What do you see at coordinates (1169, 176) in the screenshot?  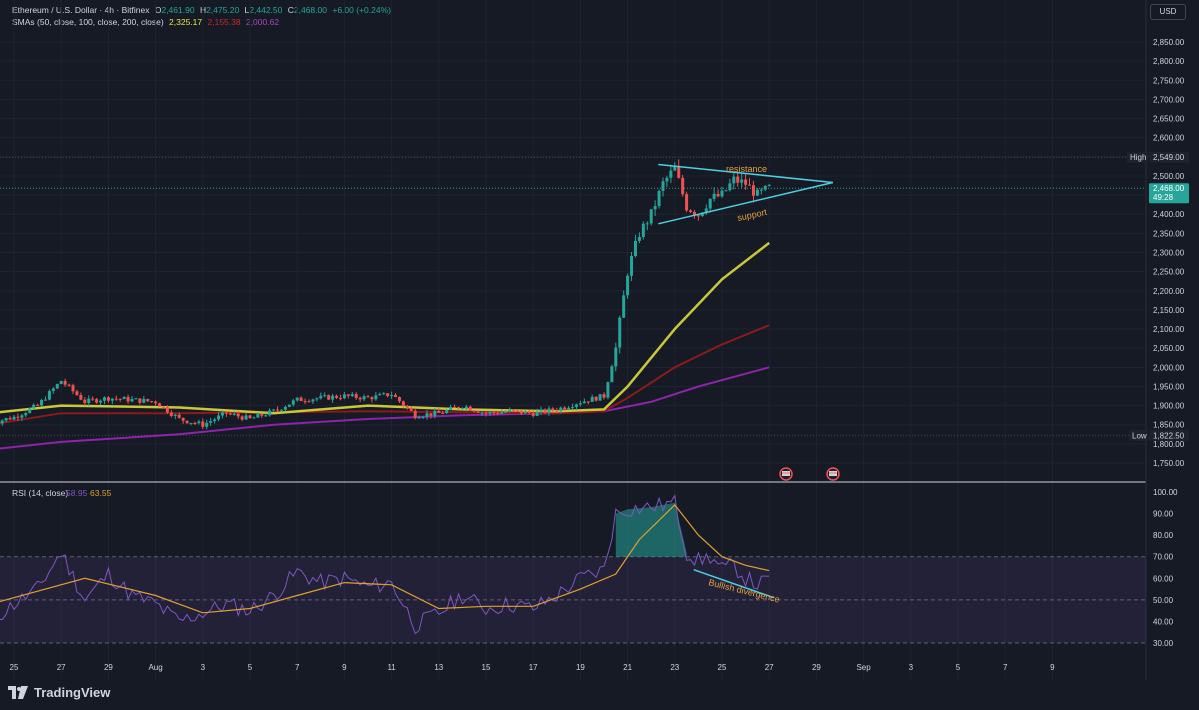 I see `price-tick-label: 2,500.00` at bounding box center [1169, 176].